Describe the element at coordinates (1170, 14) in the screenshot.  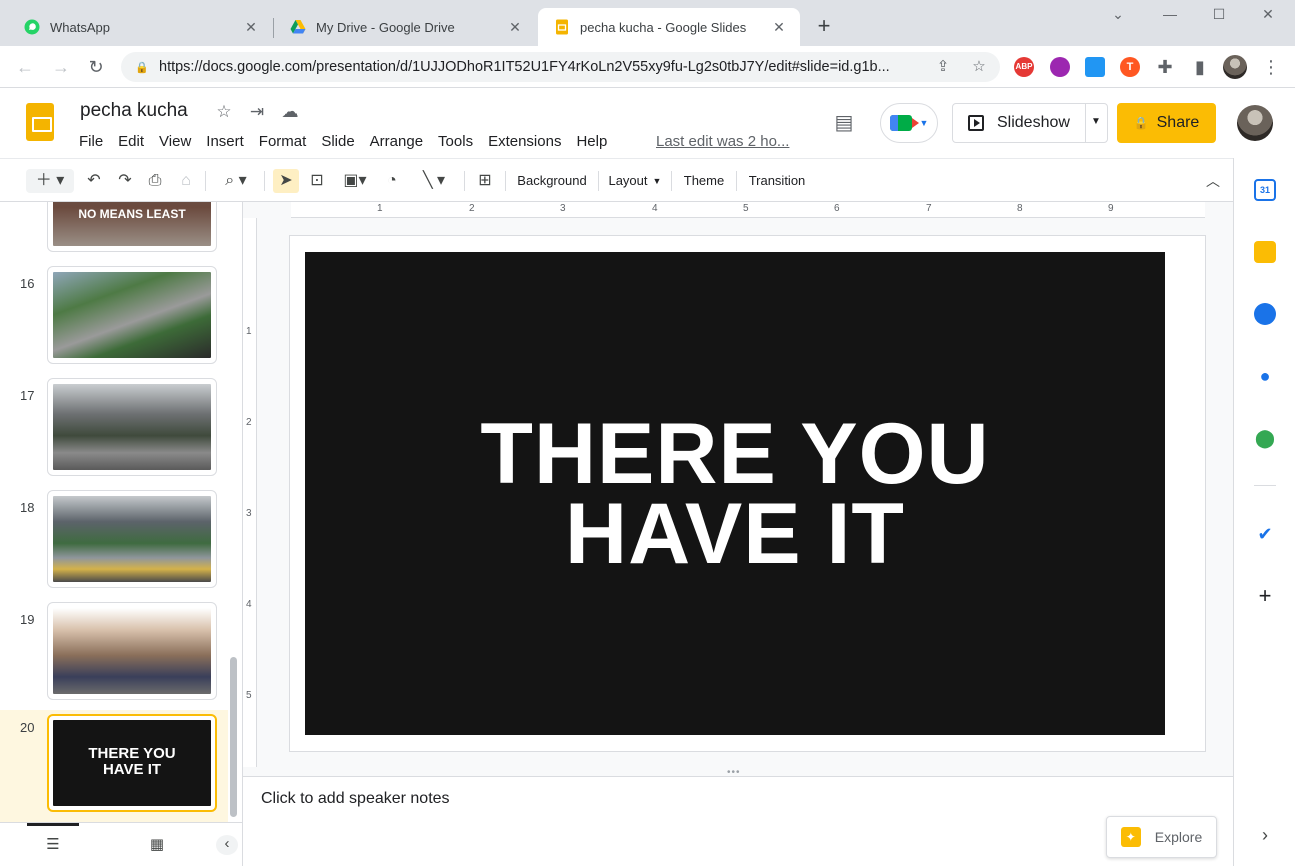
I see `minimize-icon: —` at that location.